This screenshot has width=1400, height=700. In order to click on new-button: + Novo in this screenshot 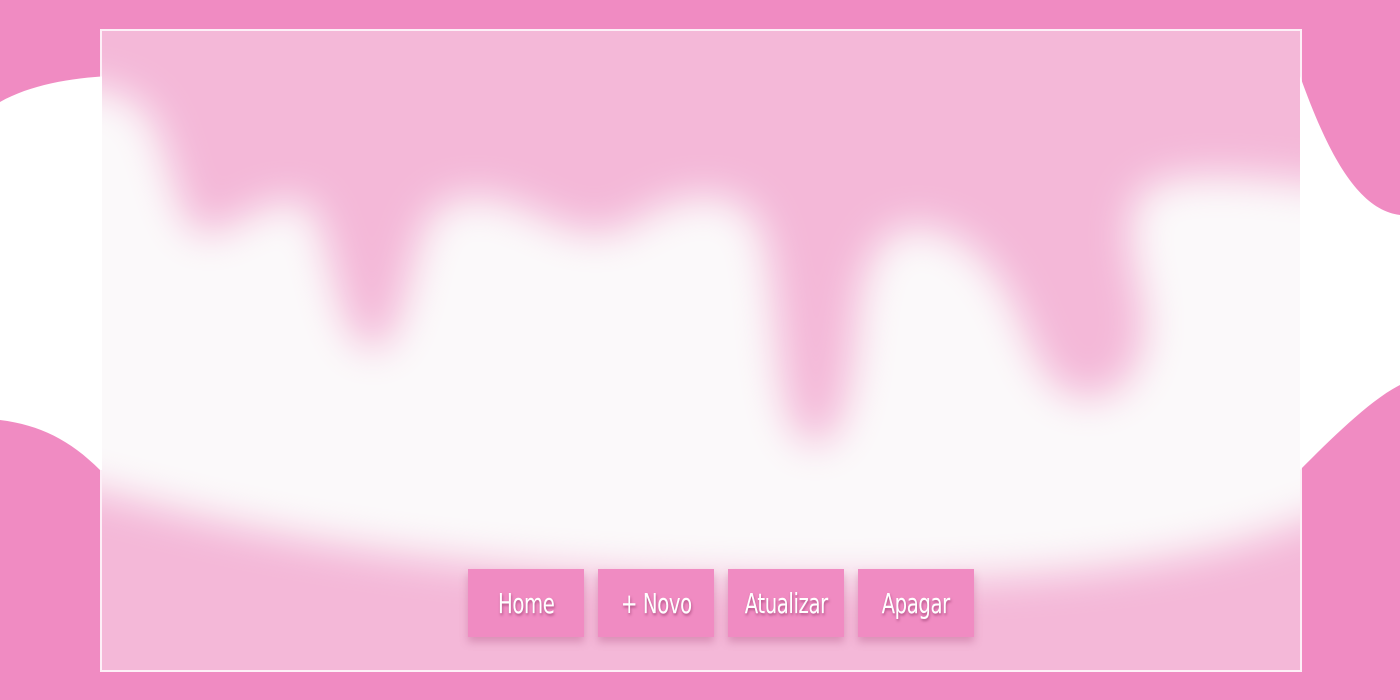, I will do `click(656, 603)`.